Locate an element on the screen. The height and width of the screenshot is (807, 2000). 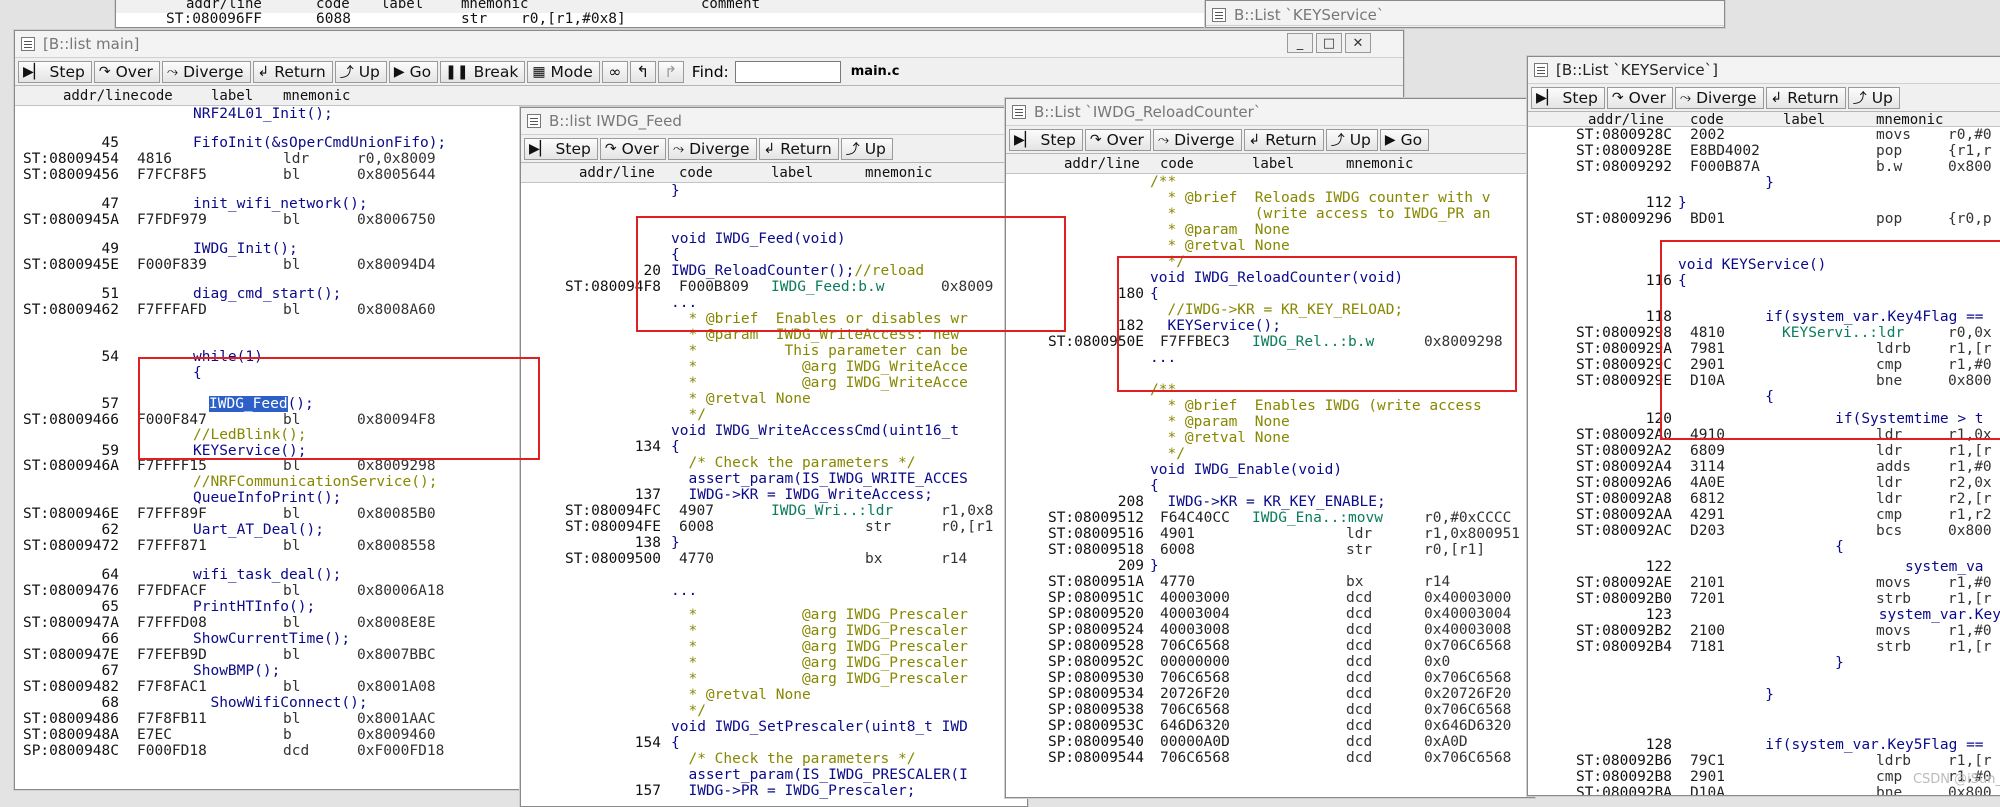
source-line: system_va is located at coordinates (1831, 567).